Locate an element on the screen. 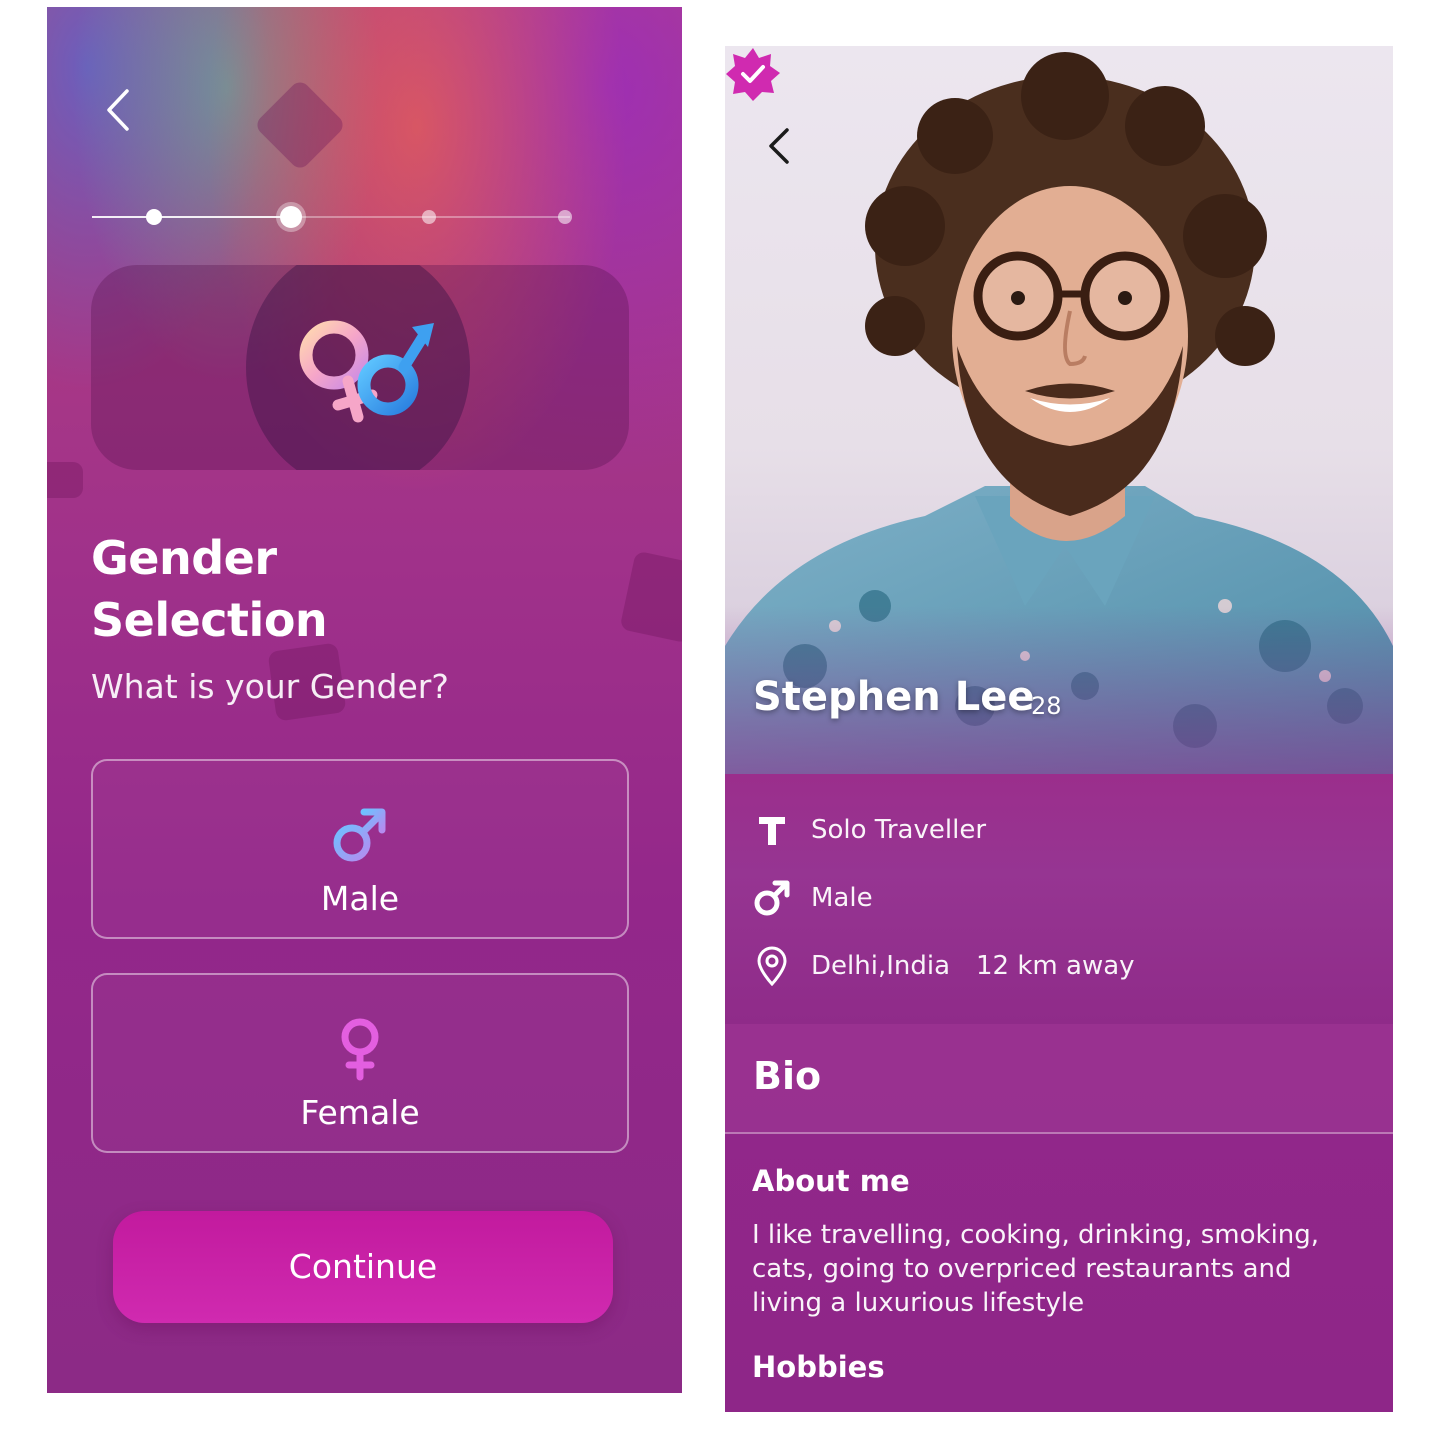 The image size is (1440, 1440). gender-row: Male is located at coordinates (812, 898).